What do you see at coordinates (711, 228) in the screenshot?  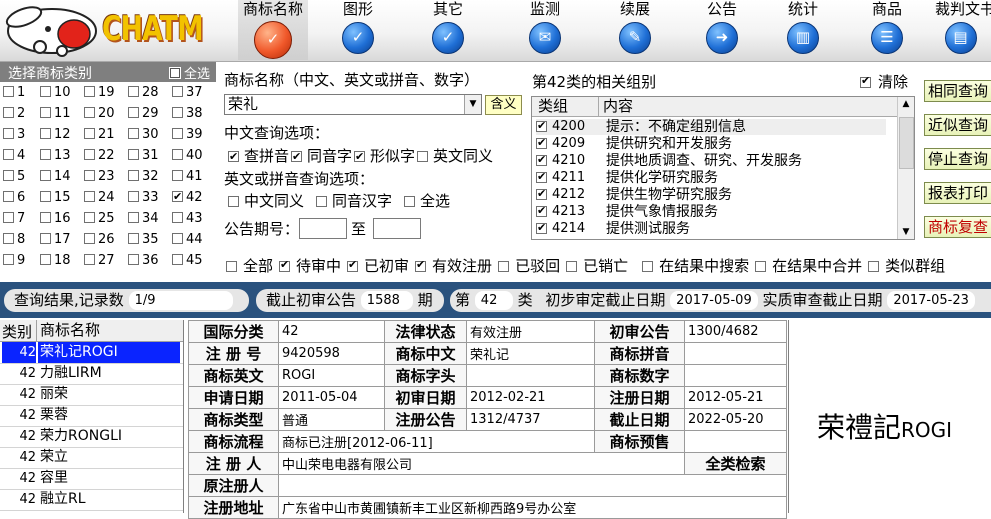 I see `group-row: 4214 提供测试服务` at bounding box center [711, 228].